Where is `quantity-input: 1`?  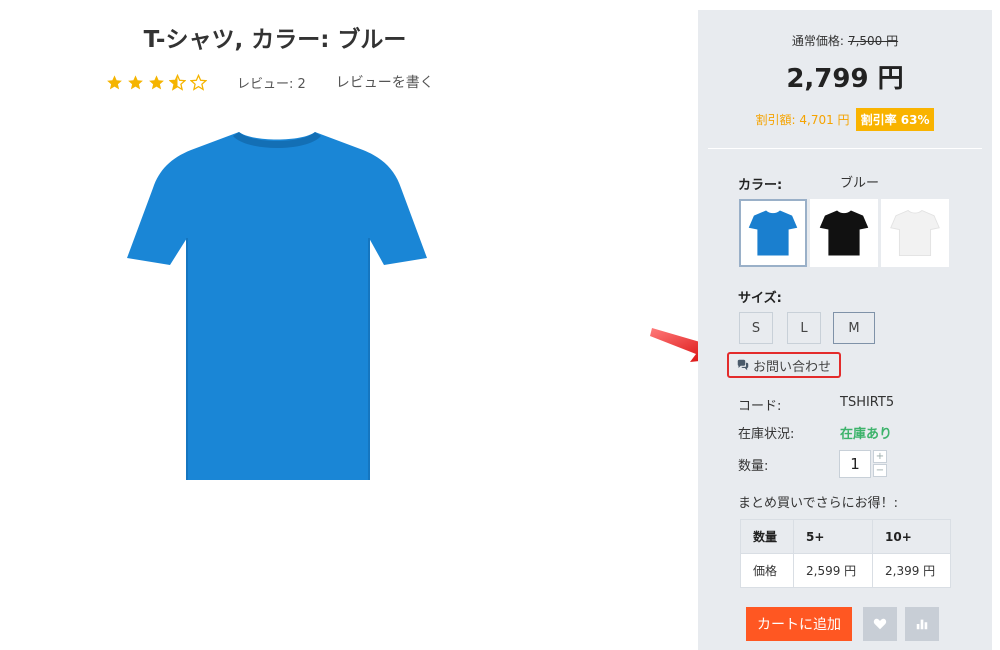 quantity-input: 1 is located at coordinates (855, 464).